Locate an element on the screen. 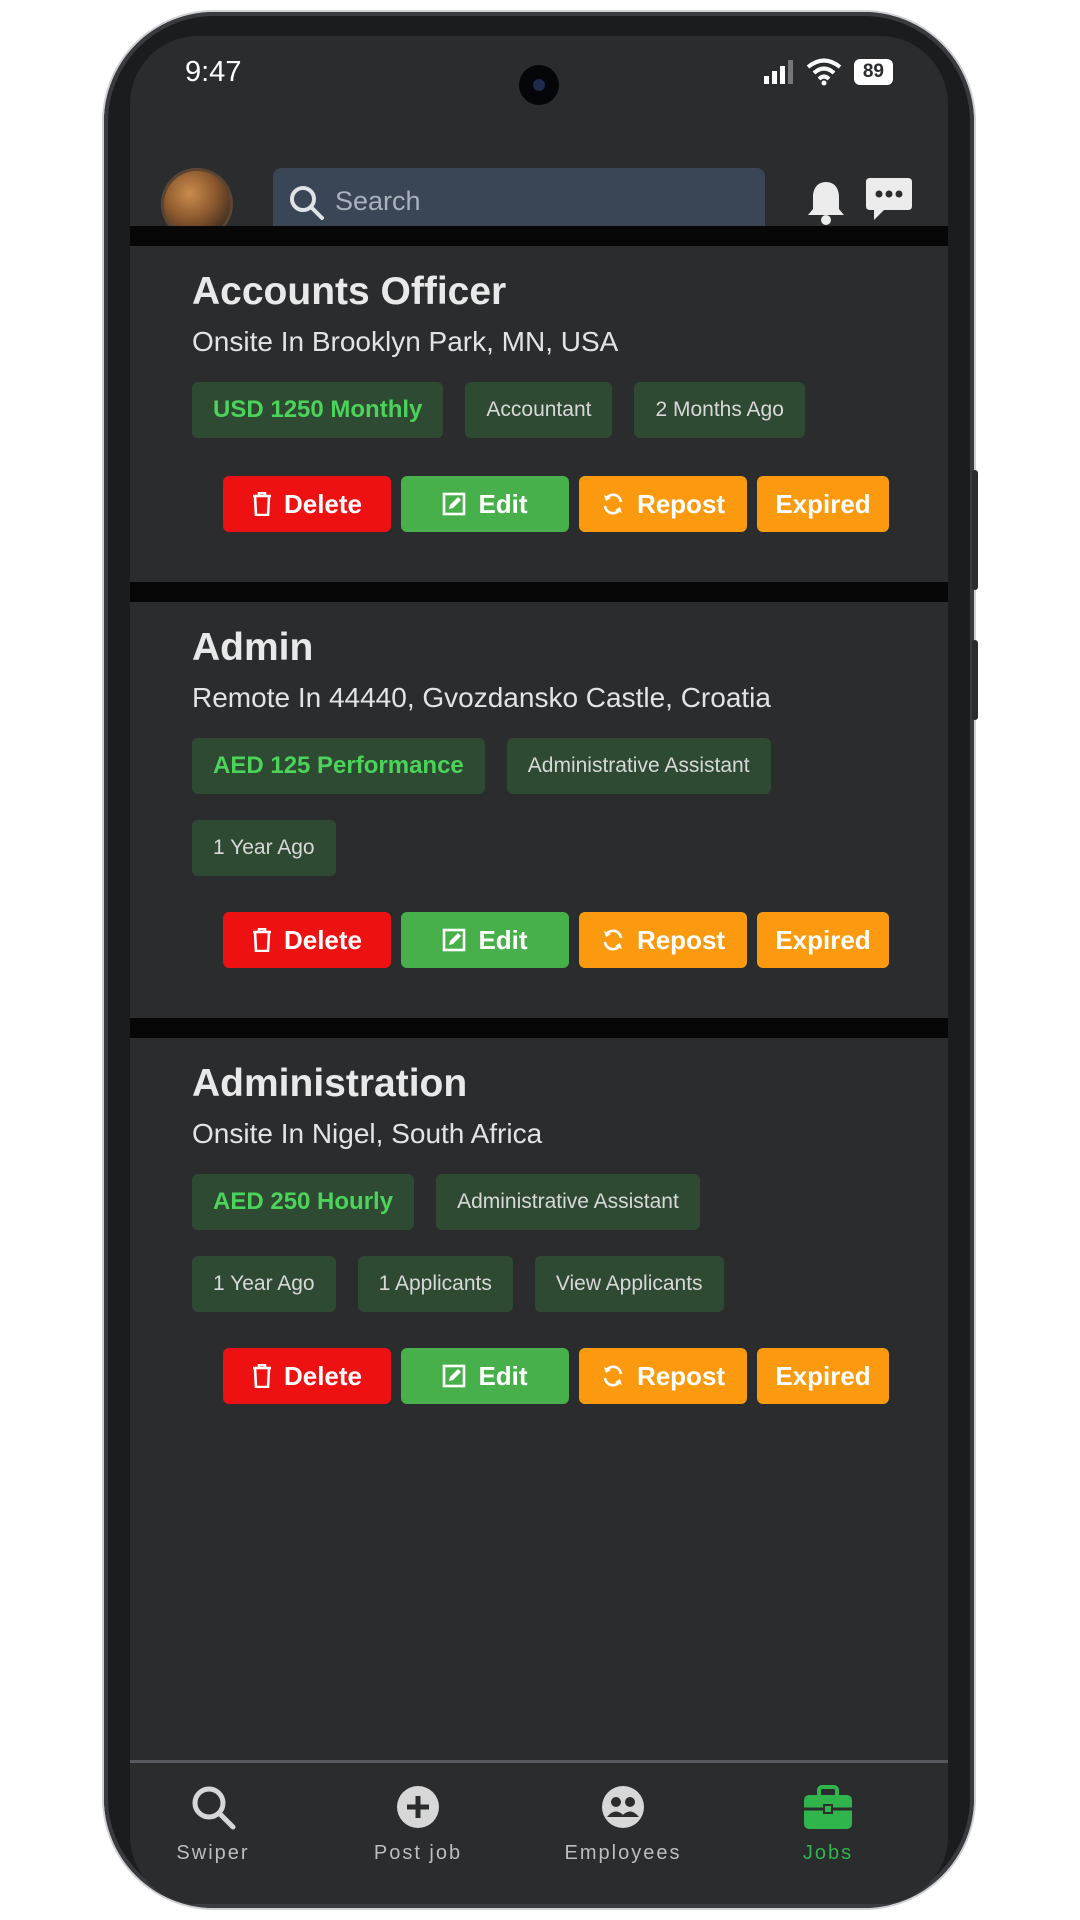 This screenshot has width=1080, height=1920. job-tags-row-2: 1 Year Ago is located at coordinates (264, 848).